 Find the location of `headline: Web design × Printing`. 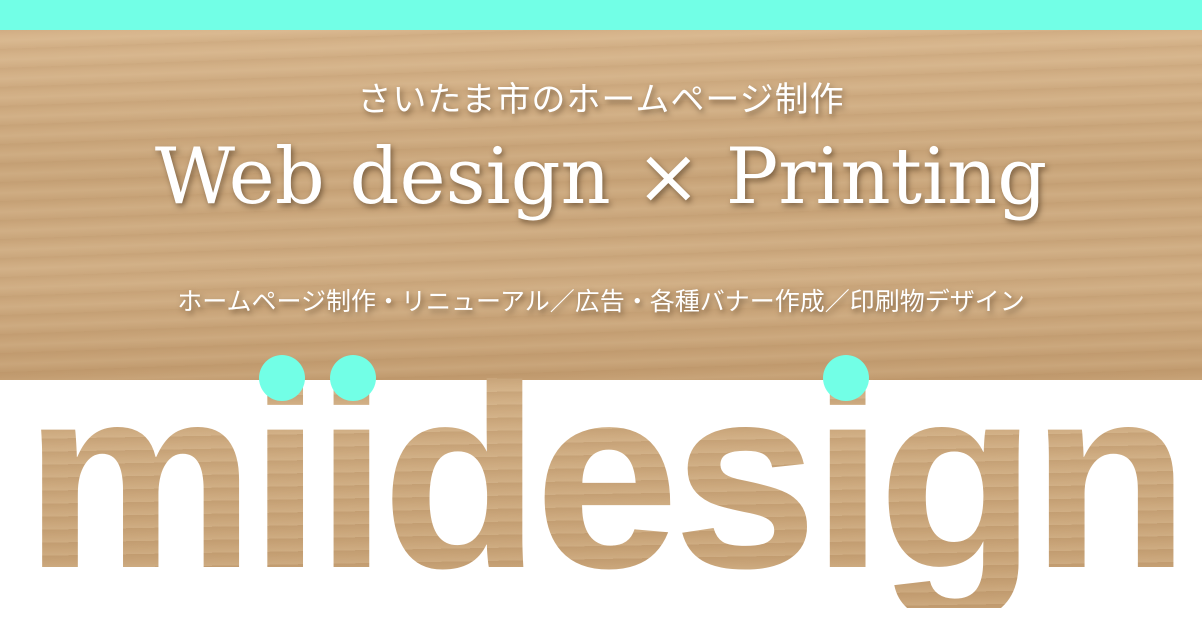

headline: Web design × Printing is located at coordinates (601, 177).